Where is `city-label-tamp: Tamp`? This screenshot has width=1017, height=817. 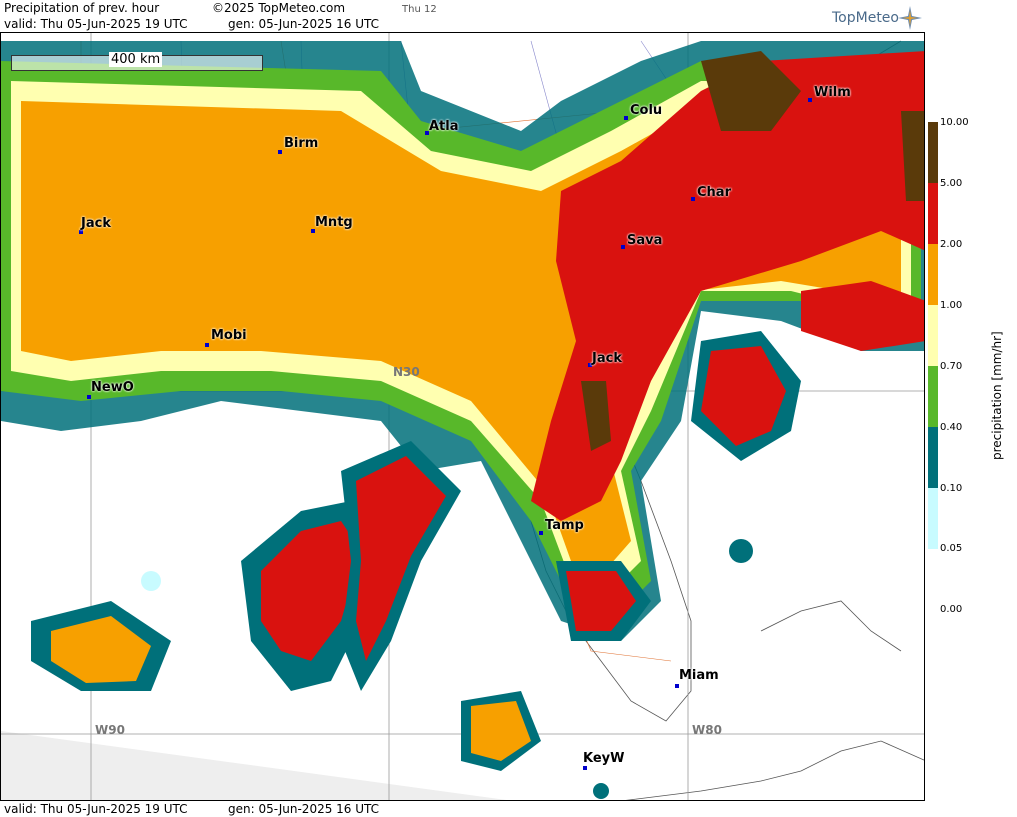
city-label-tamp: Tamp is located at coordinates (564, 525).